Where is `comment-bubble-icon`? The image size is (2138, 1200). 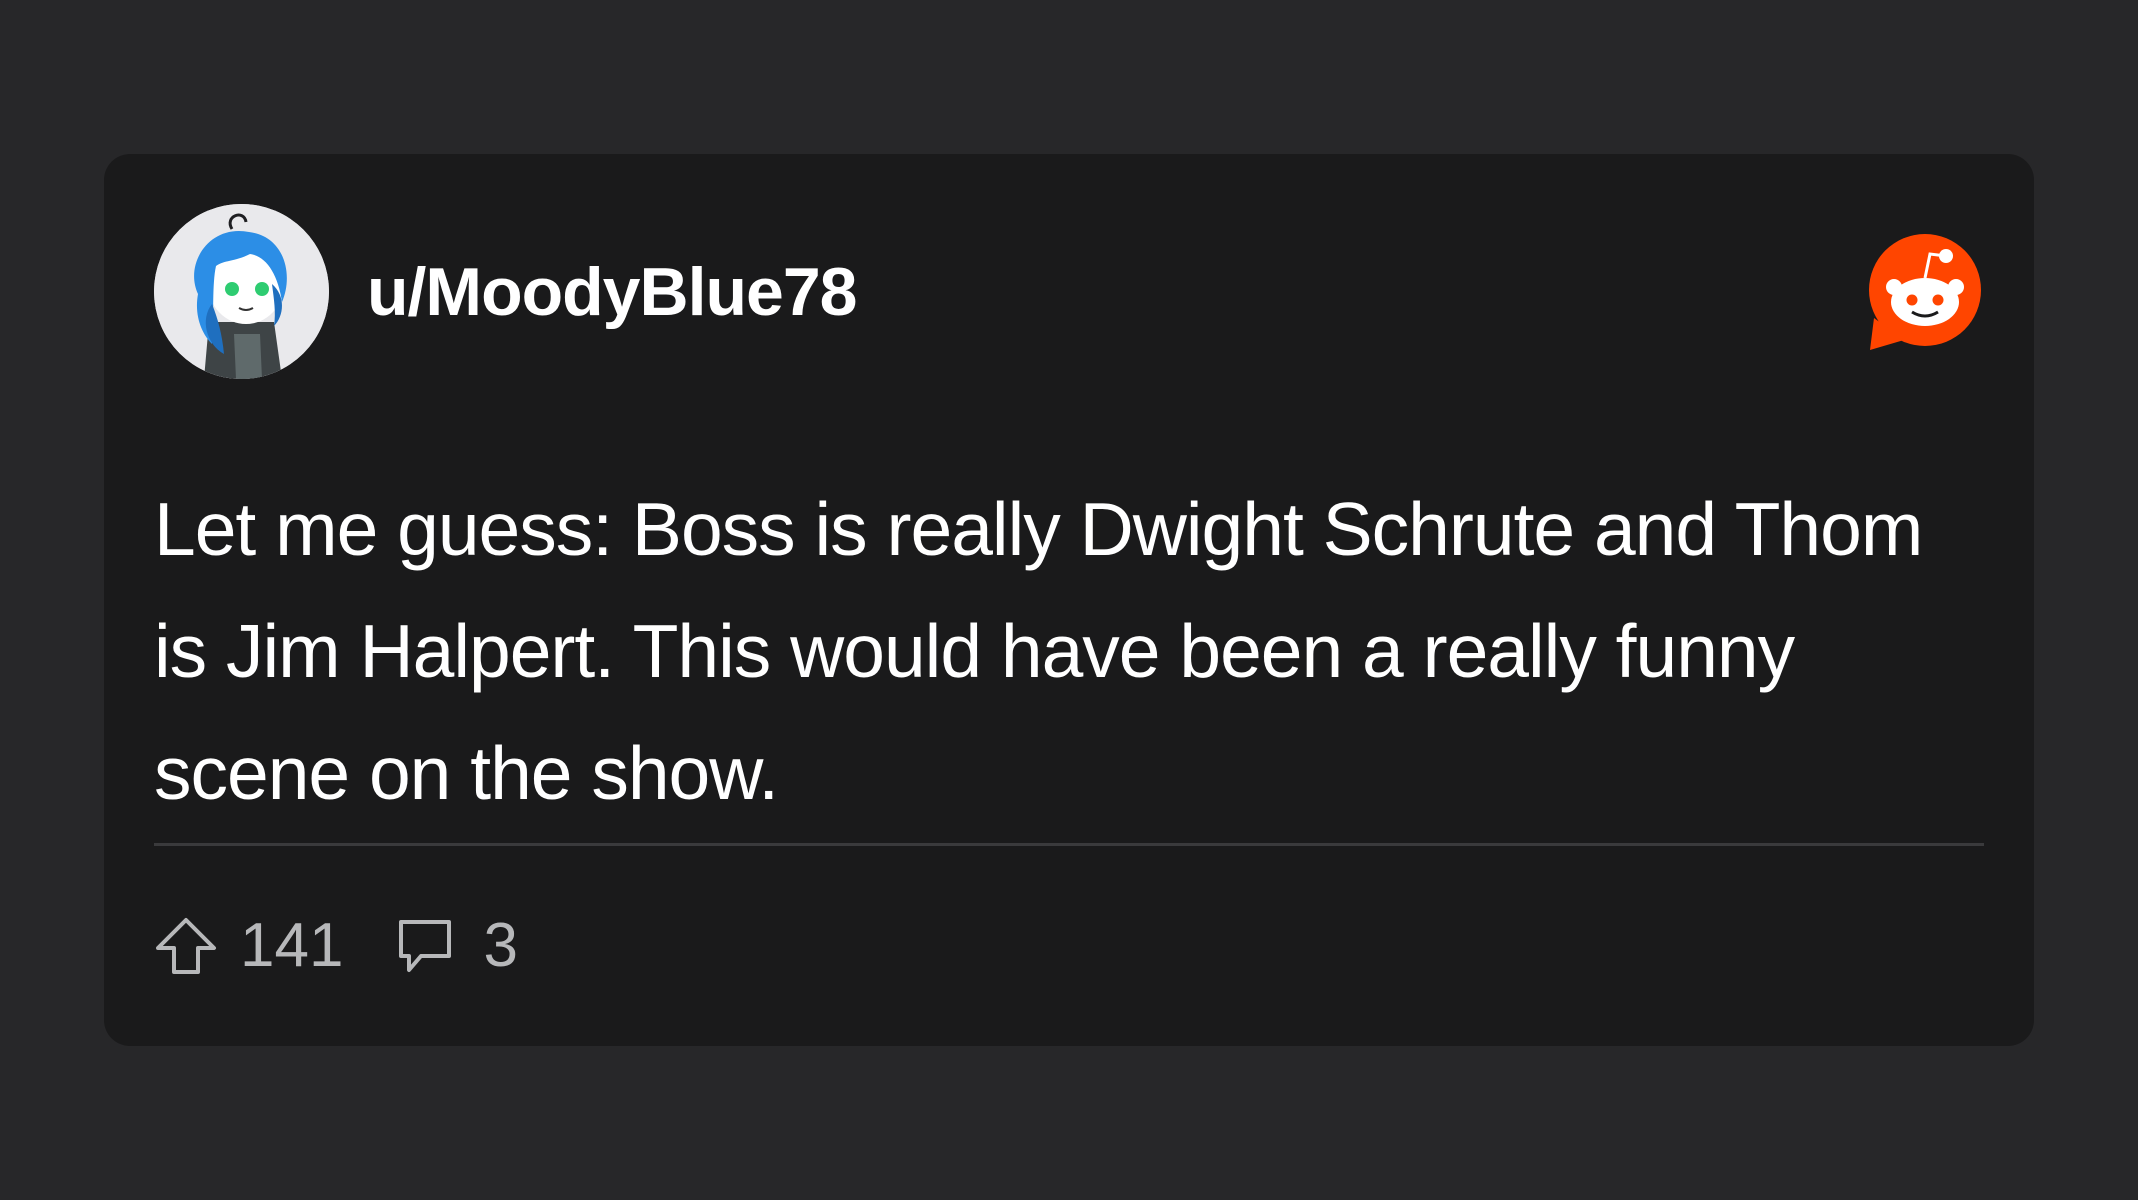 comment-bubble-icon is located at coordinates (425, 946).